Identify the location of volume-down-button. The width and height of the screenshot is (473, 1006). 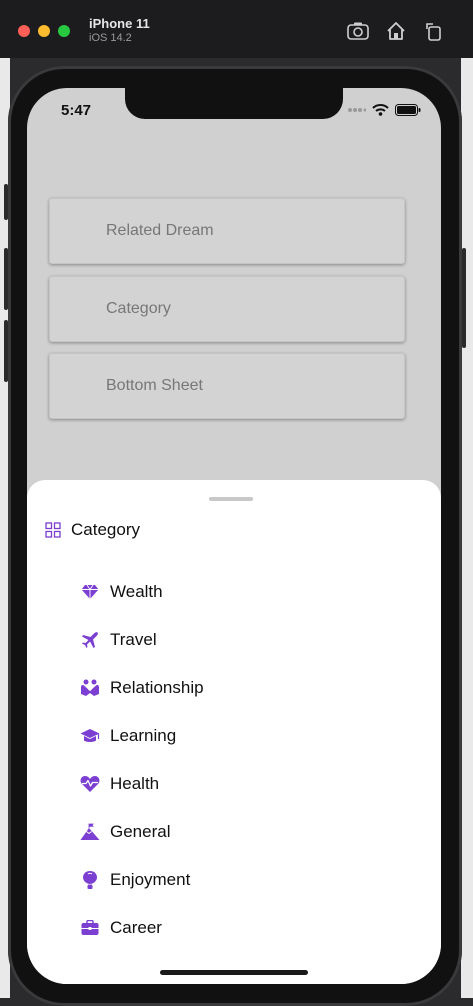
(6, 351).